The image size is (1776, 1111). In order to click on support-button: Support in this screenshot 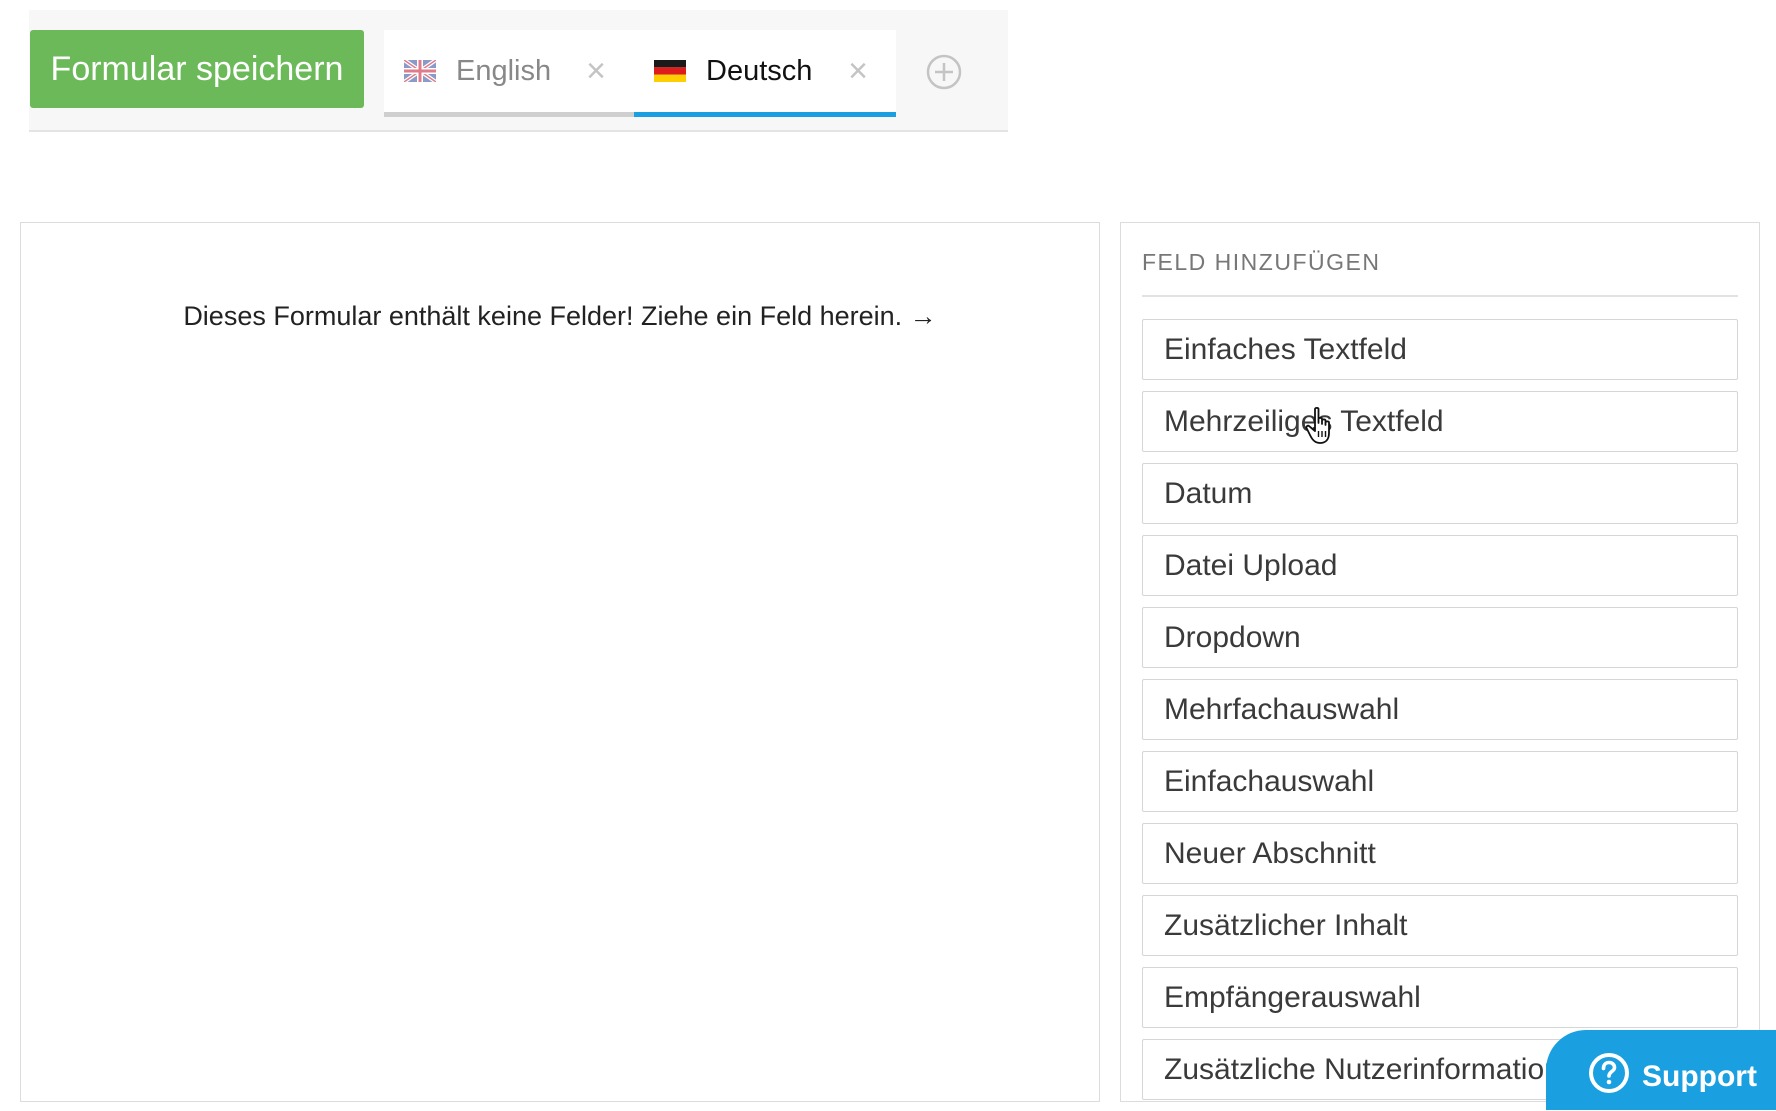, I will do `click(1661, 1070)`.